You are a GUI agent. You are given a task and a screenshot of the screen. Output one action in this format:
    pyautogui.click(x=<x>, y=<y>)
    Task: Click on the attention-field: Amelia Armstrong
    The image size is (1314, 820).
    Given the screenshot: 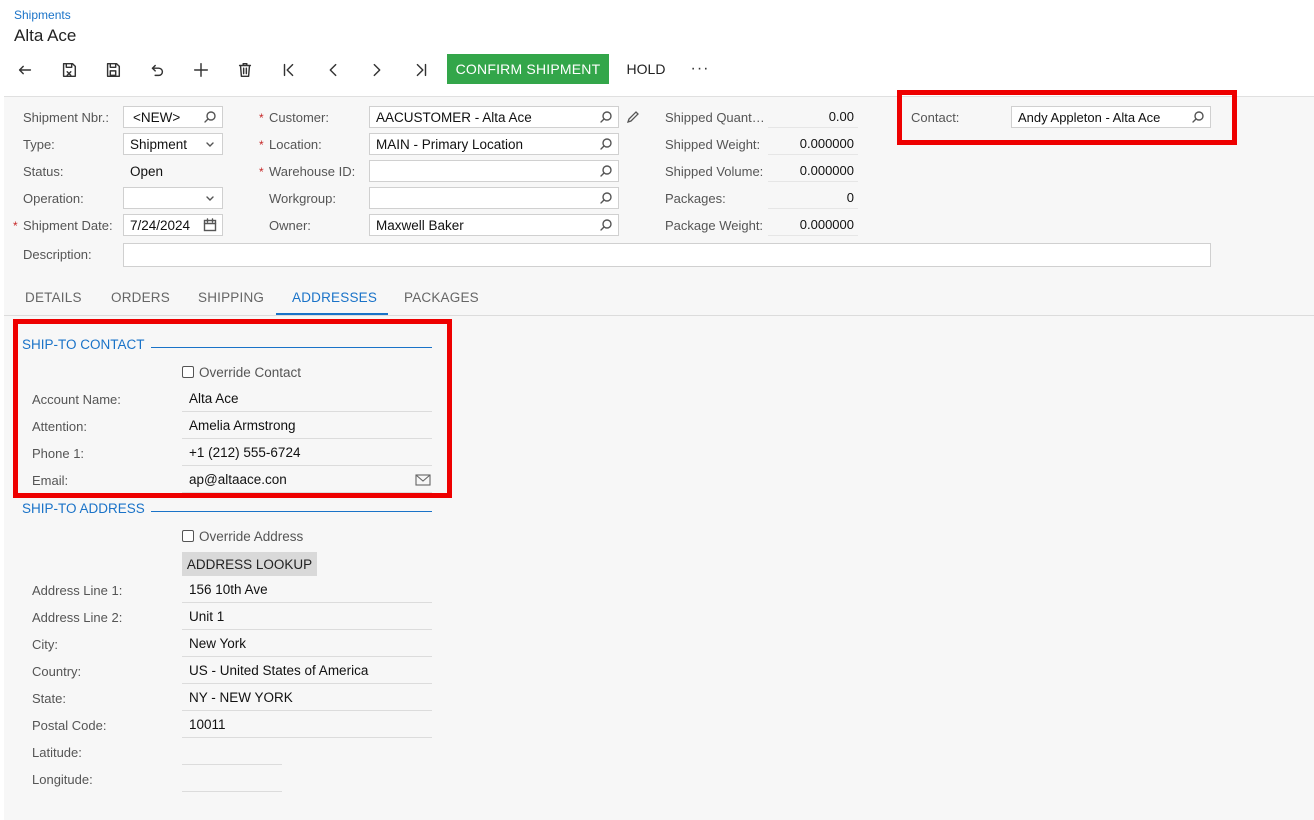 What is the action you would take?
    pyautogui.click(x=307, y=426)
    